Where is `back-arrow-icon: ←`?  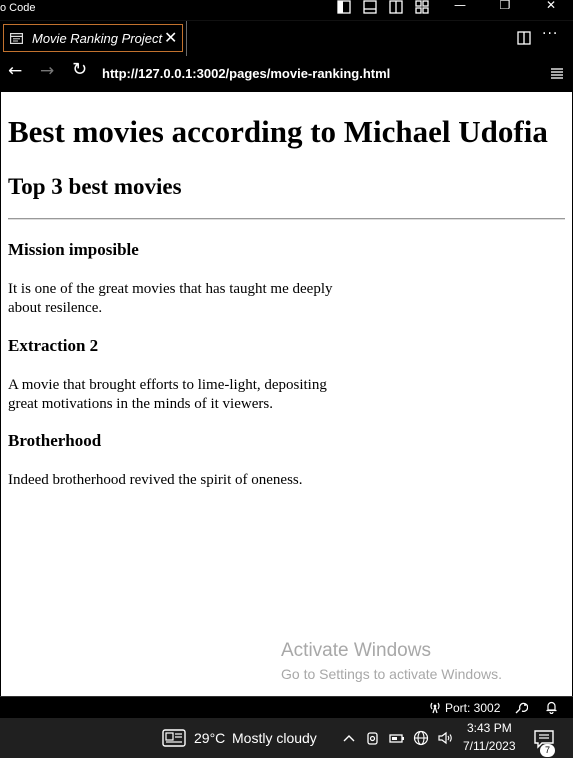 back-arrow-icon: ← is located at coordinates (15, 71).